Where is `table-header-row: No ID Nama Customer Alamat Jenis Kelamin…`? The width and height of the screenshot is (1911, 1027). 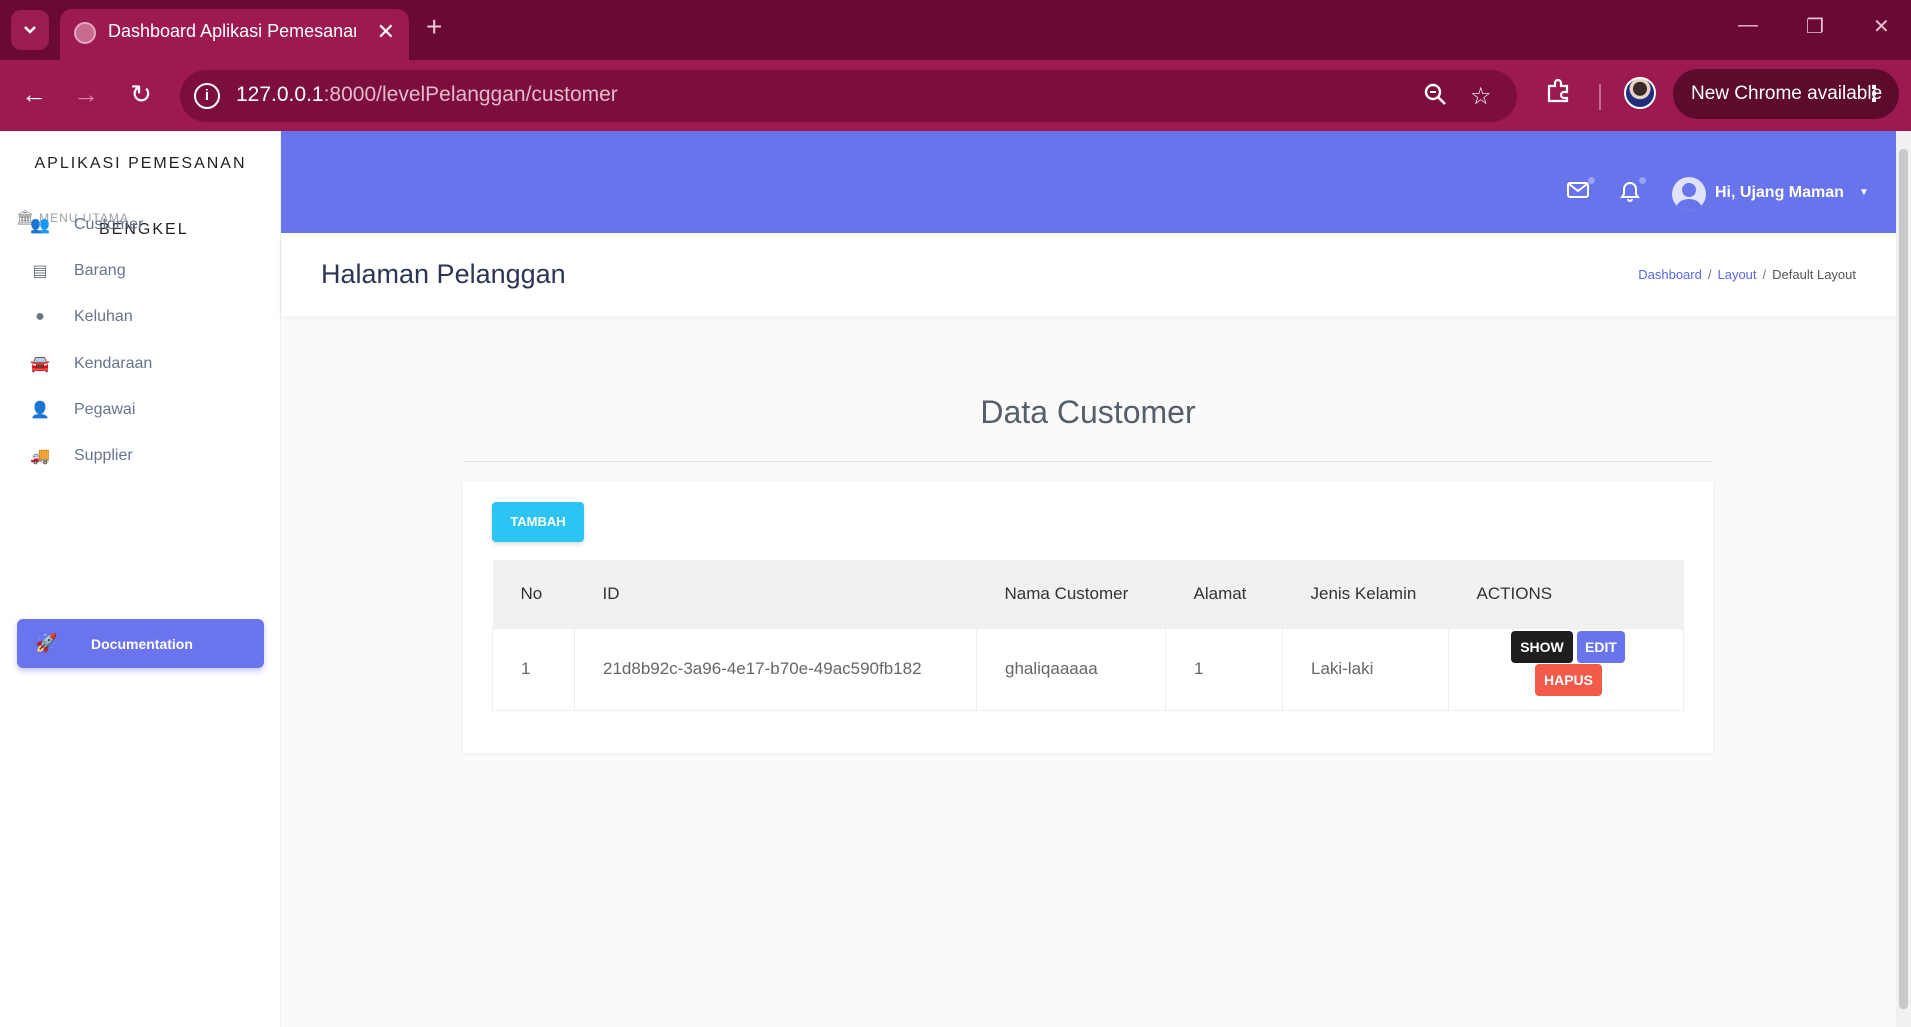 table-header-row: No ID Nama Customer Alamat Jenis Kelamin… is located at coordinates (1088, 594).